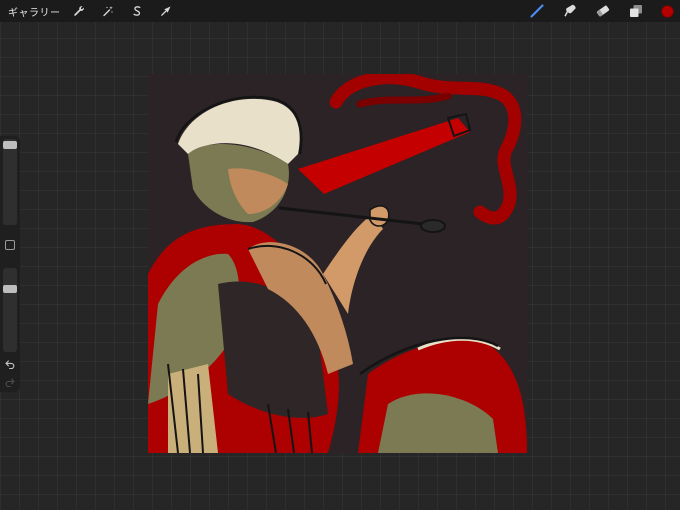 This screenshot has height=510, width=680. I want to click on top-toolbar: ギャラリー, so click(340, 11).